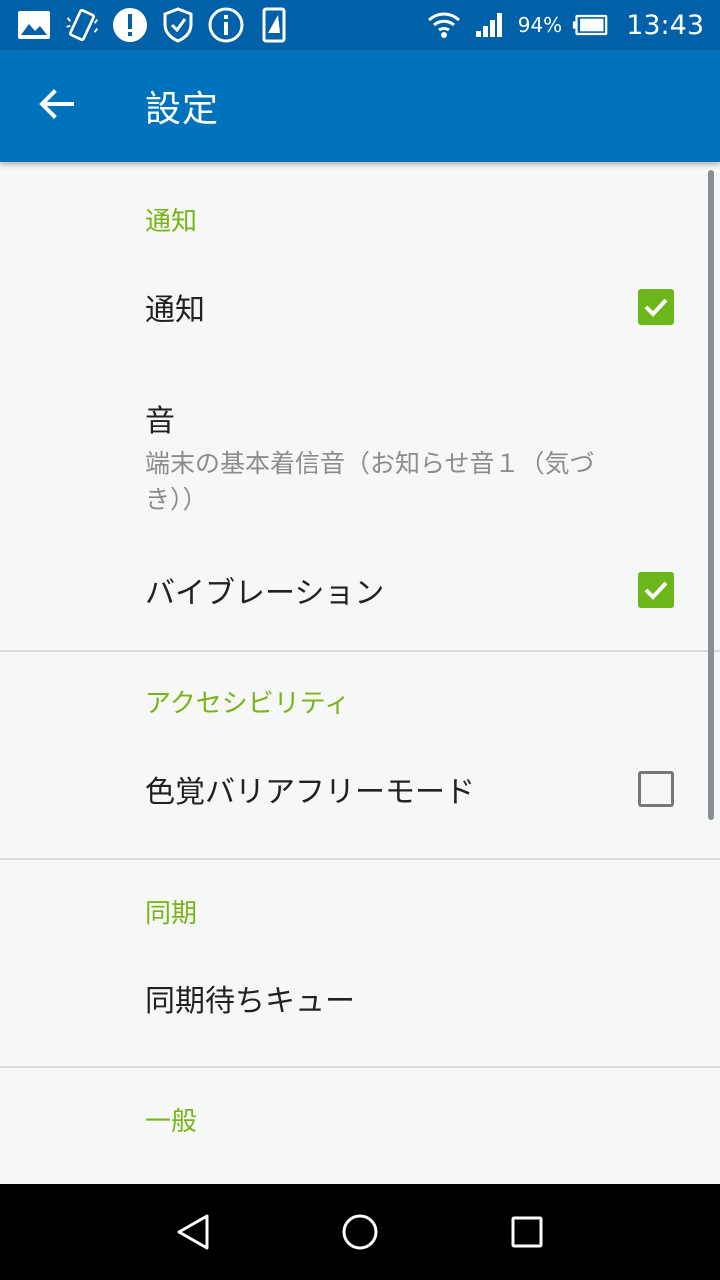 Image resolution: width=720 pixels, height=1280 pixels. What do you see at coordinates (182, 109) in the screenshot?
I see `page-title: 設定` at bounding box center [182, 109].